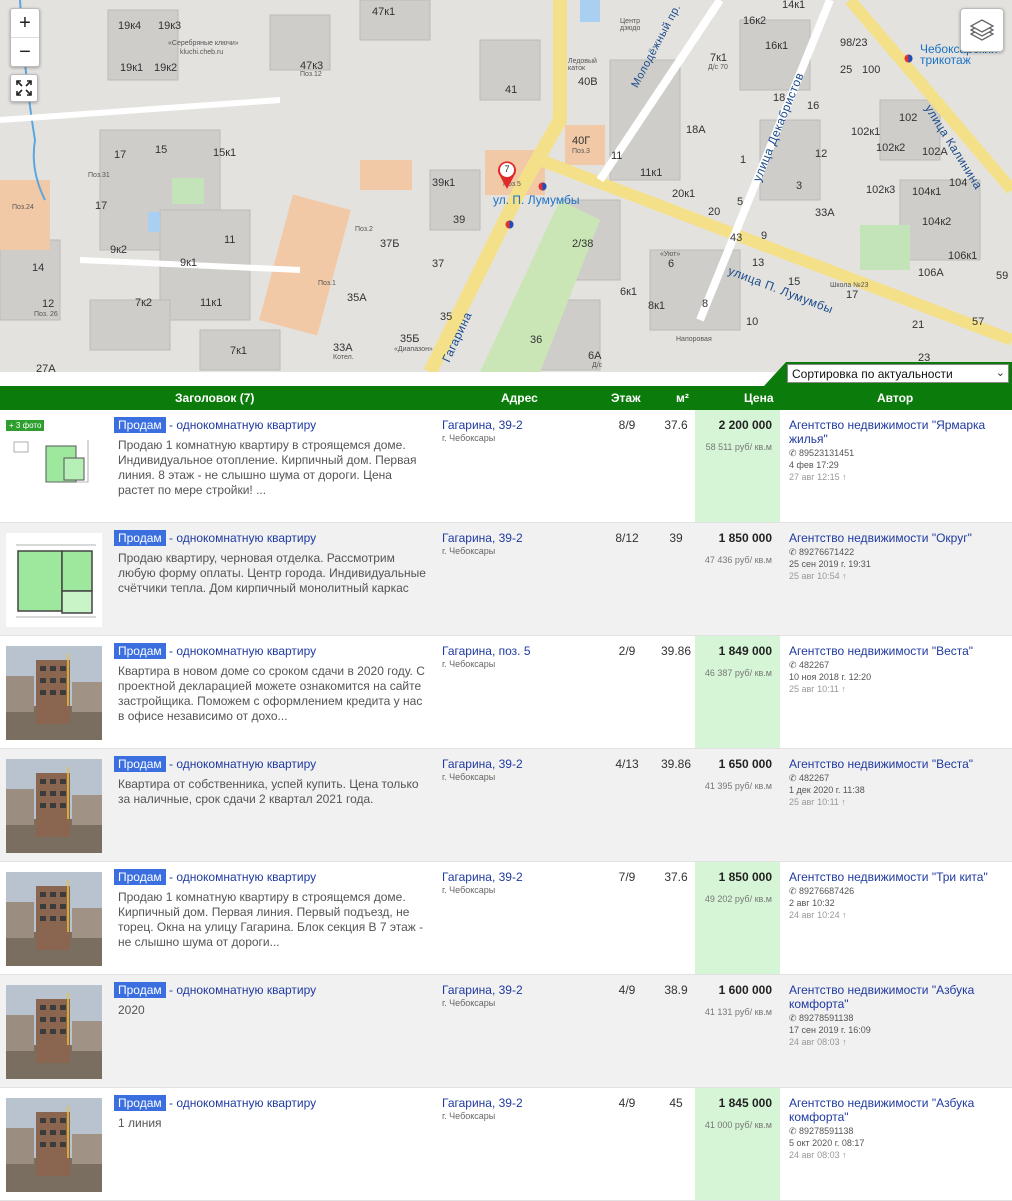 This screenshot has width=1012, height=1201. I want to click on map-label: Поз.24, so click(23, 207).